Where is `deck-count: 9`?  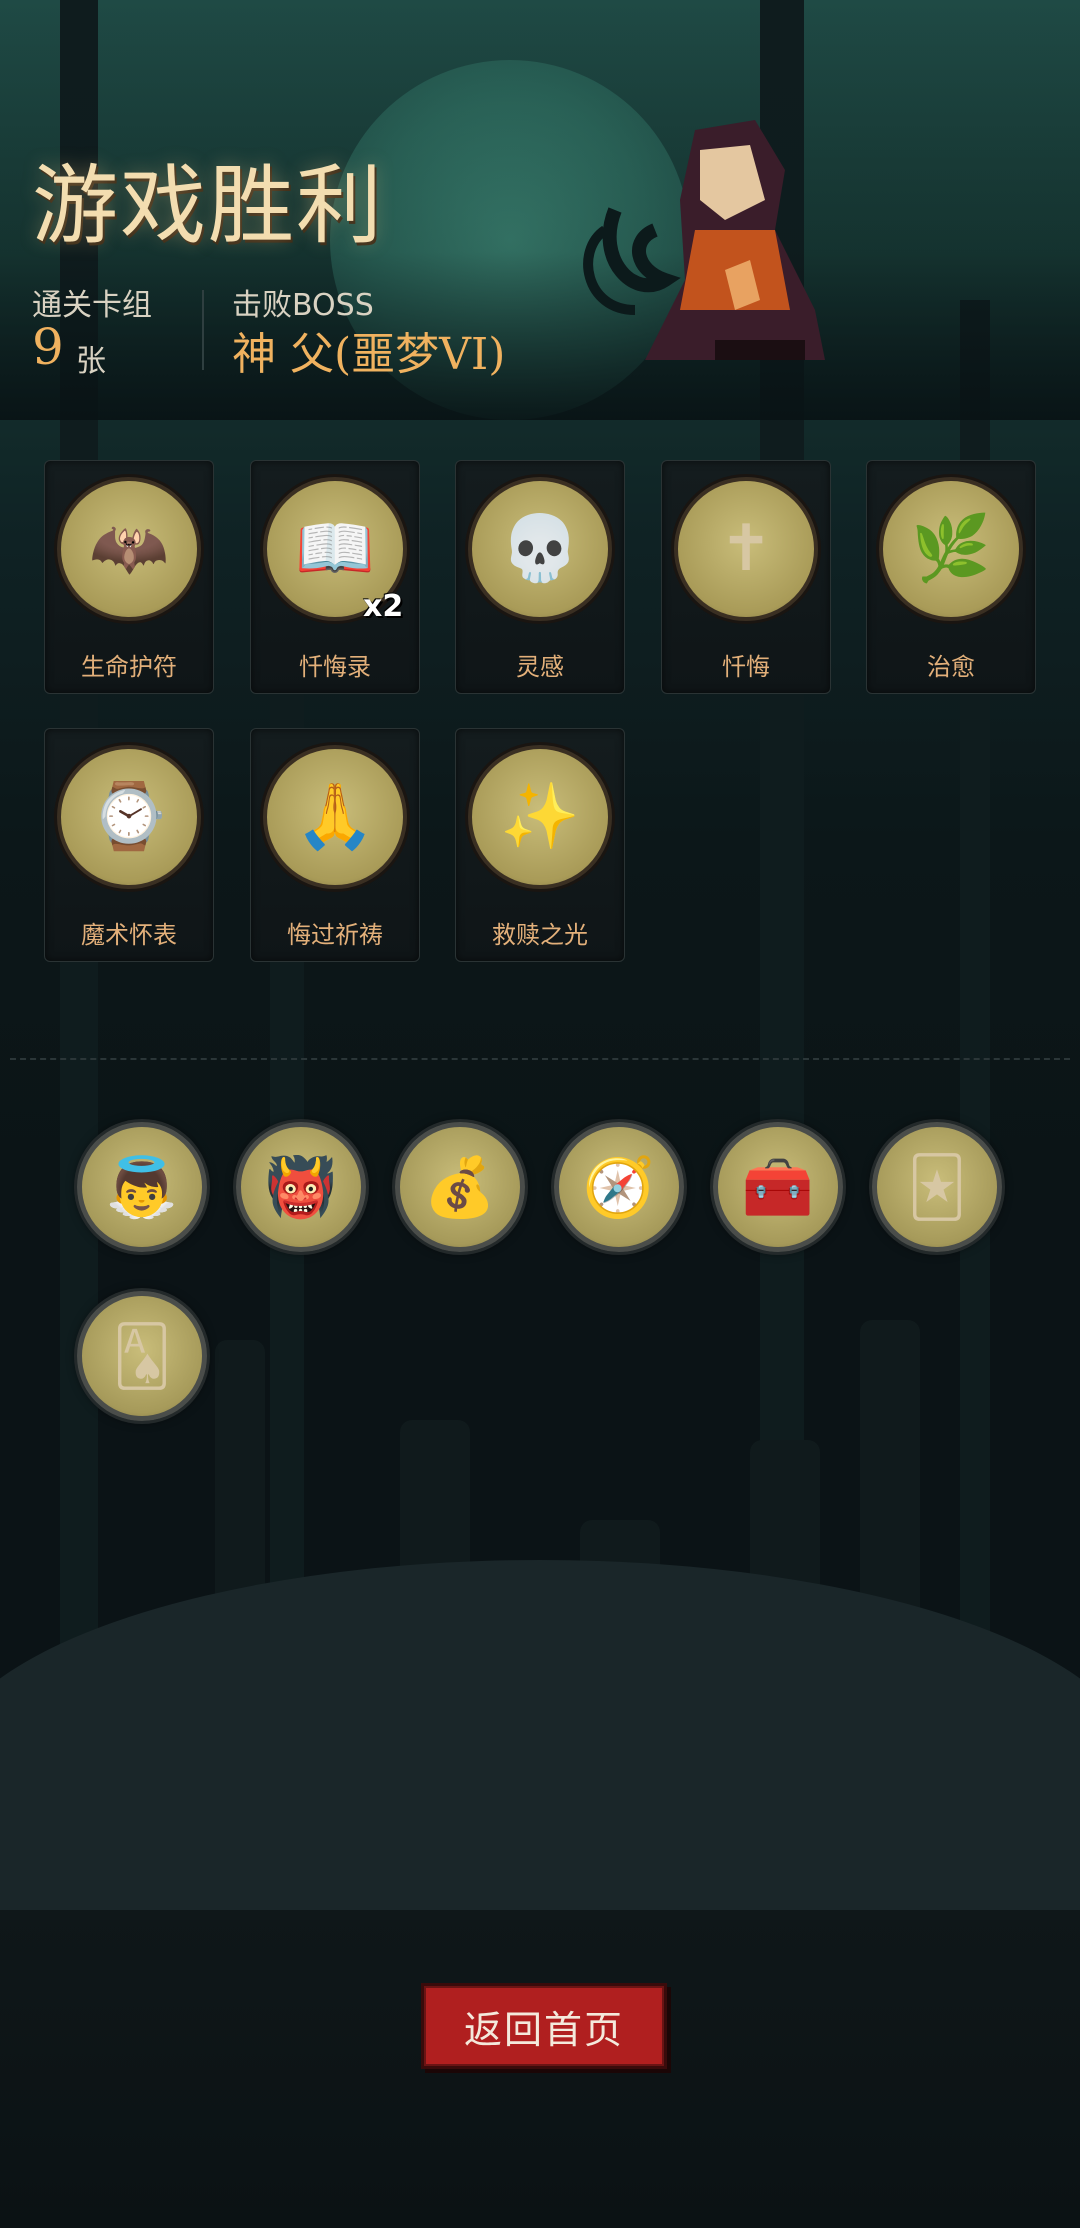
deck-count: 9 is located at coordinates (48, 347).